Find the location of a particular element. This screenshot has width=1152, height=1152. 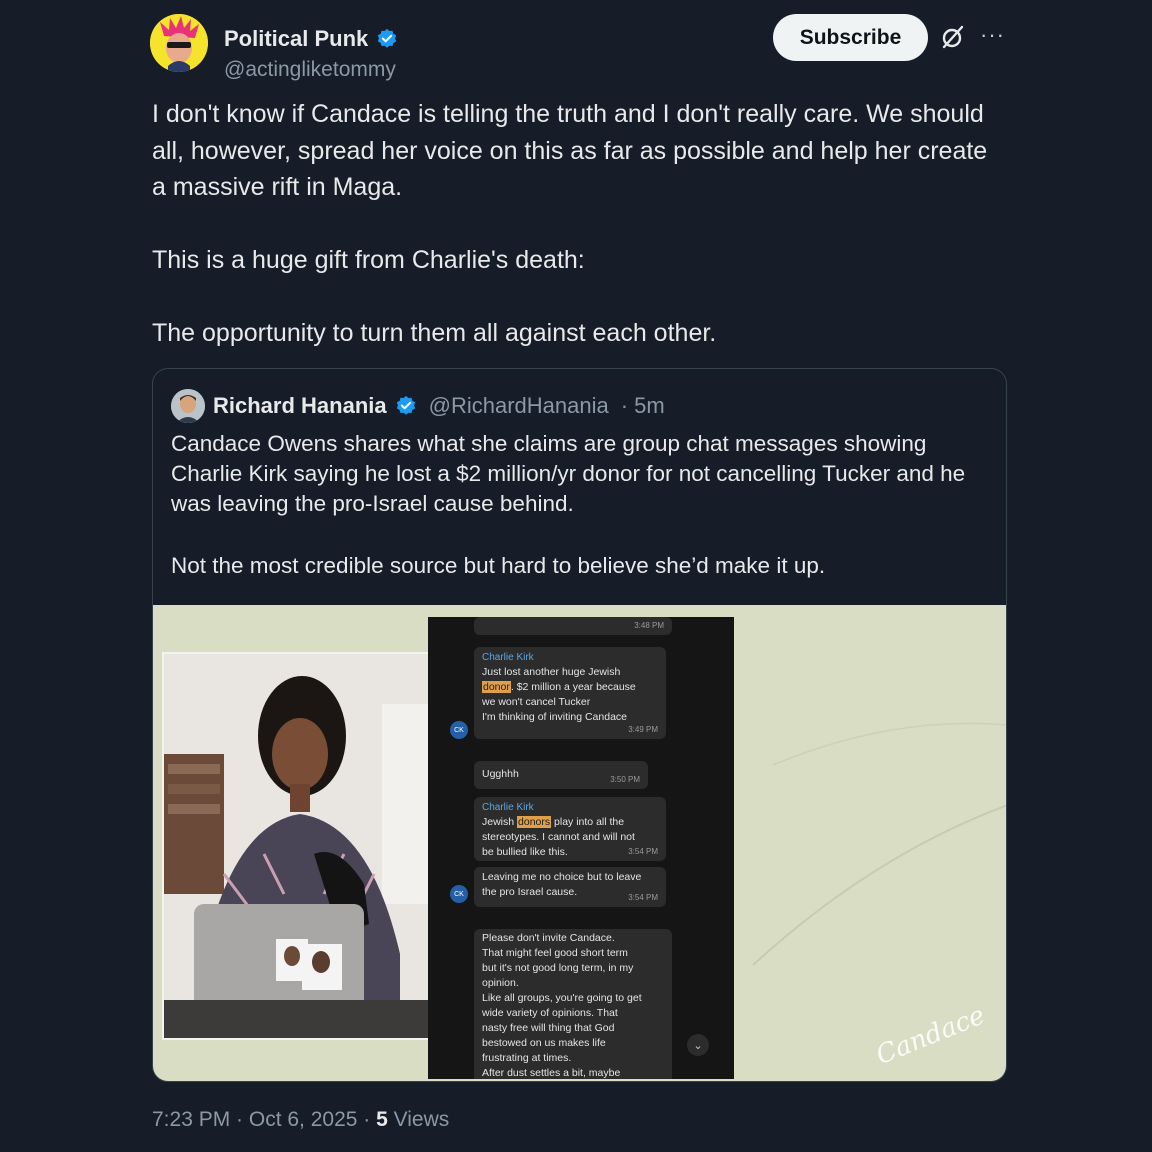

video-still-image is located at coordinates (300, 846).